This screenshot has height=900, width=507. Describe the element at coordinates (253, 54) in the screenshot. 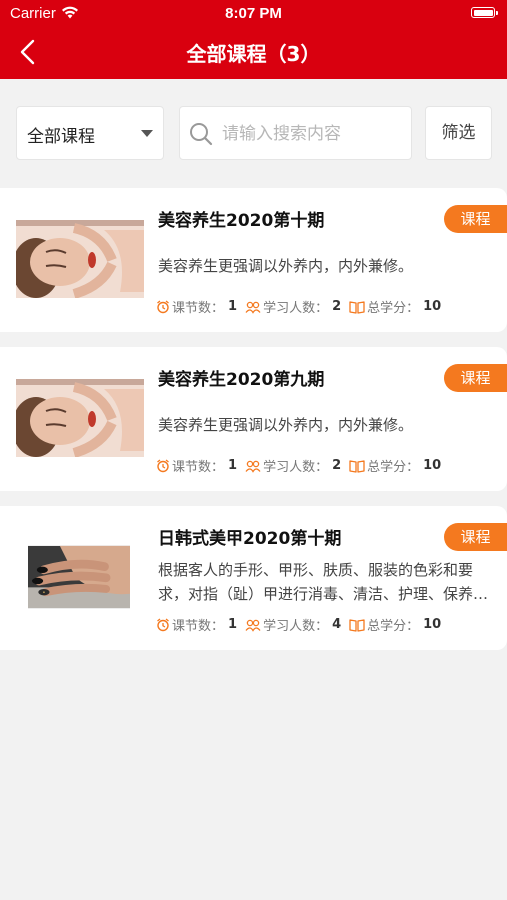

I see `page-title: 全部课程（3）` at that location.